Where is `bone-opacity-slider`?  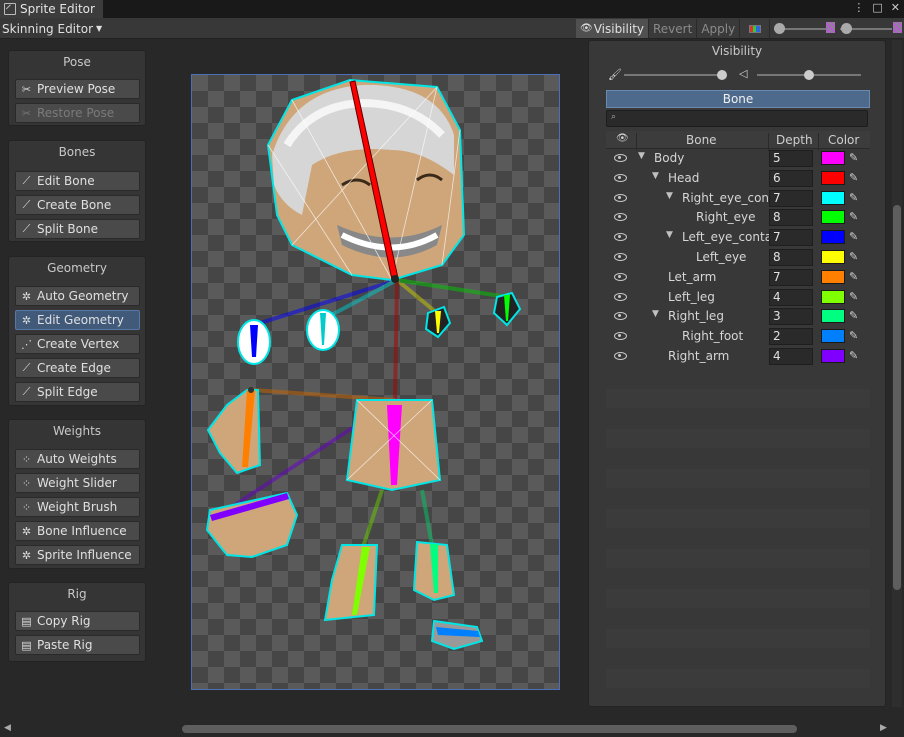 bone-opacity-slider is located at coordinates (676, 74).